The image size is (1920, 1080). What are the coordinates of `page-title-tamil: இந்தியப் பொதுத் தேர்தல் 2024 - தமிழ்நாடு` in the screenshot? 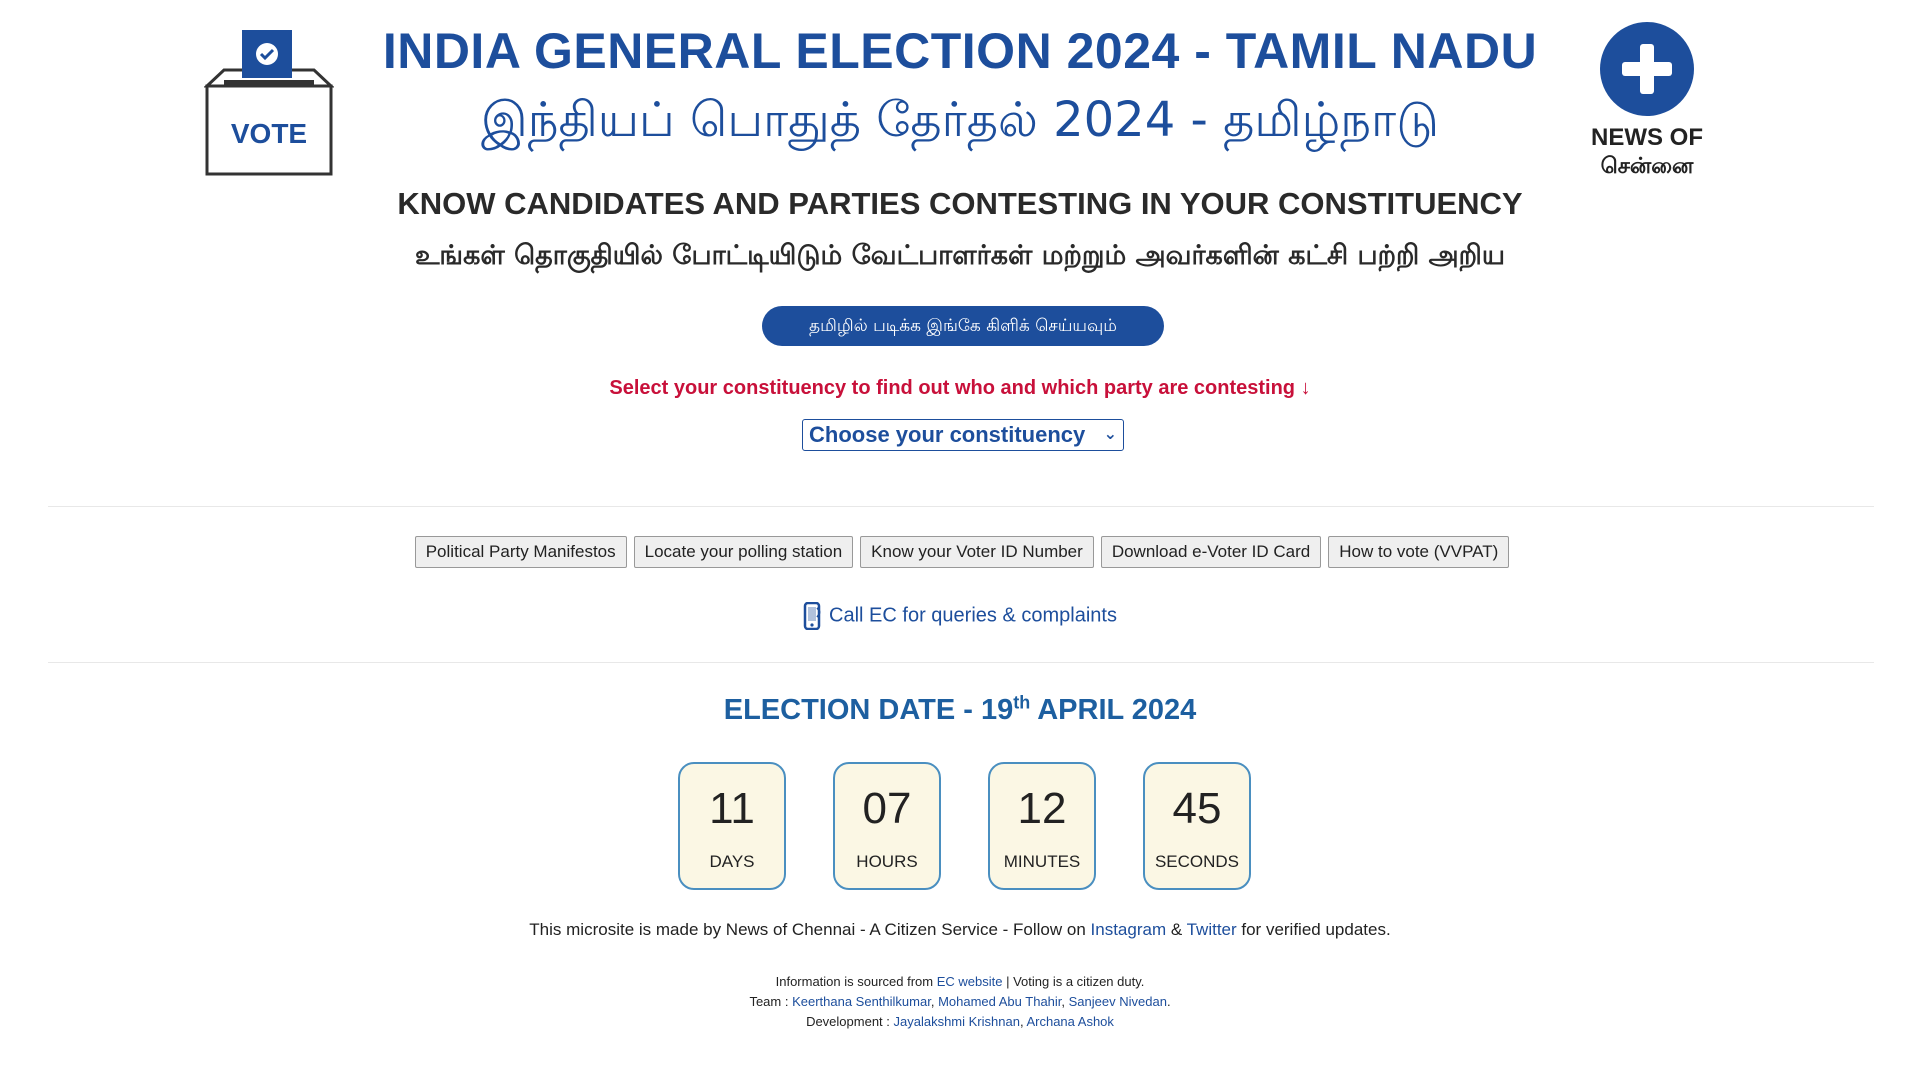 It's located at (960, 120).